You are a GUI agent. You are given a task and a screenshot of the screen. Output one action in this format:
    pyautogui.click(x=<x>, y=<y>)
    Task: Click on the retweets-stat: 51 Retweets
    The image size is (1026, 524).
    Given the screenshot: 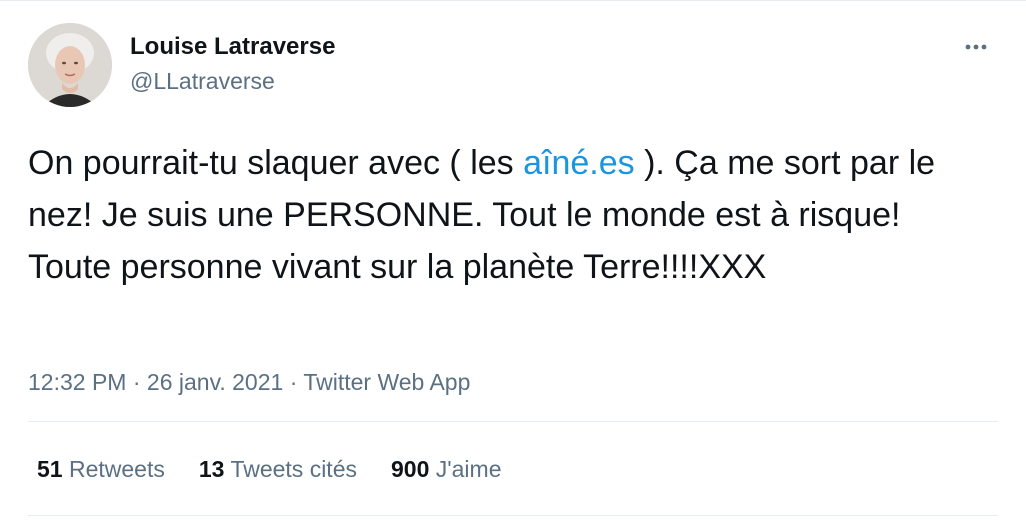 What is the action you would take?
    pyautogui.click(x=101, y=469)
    